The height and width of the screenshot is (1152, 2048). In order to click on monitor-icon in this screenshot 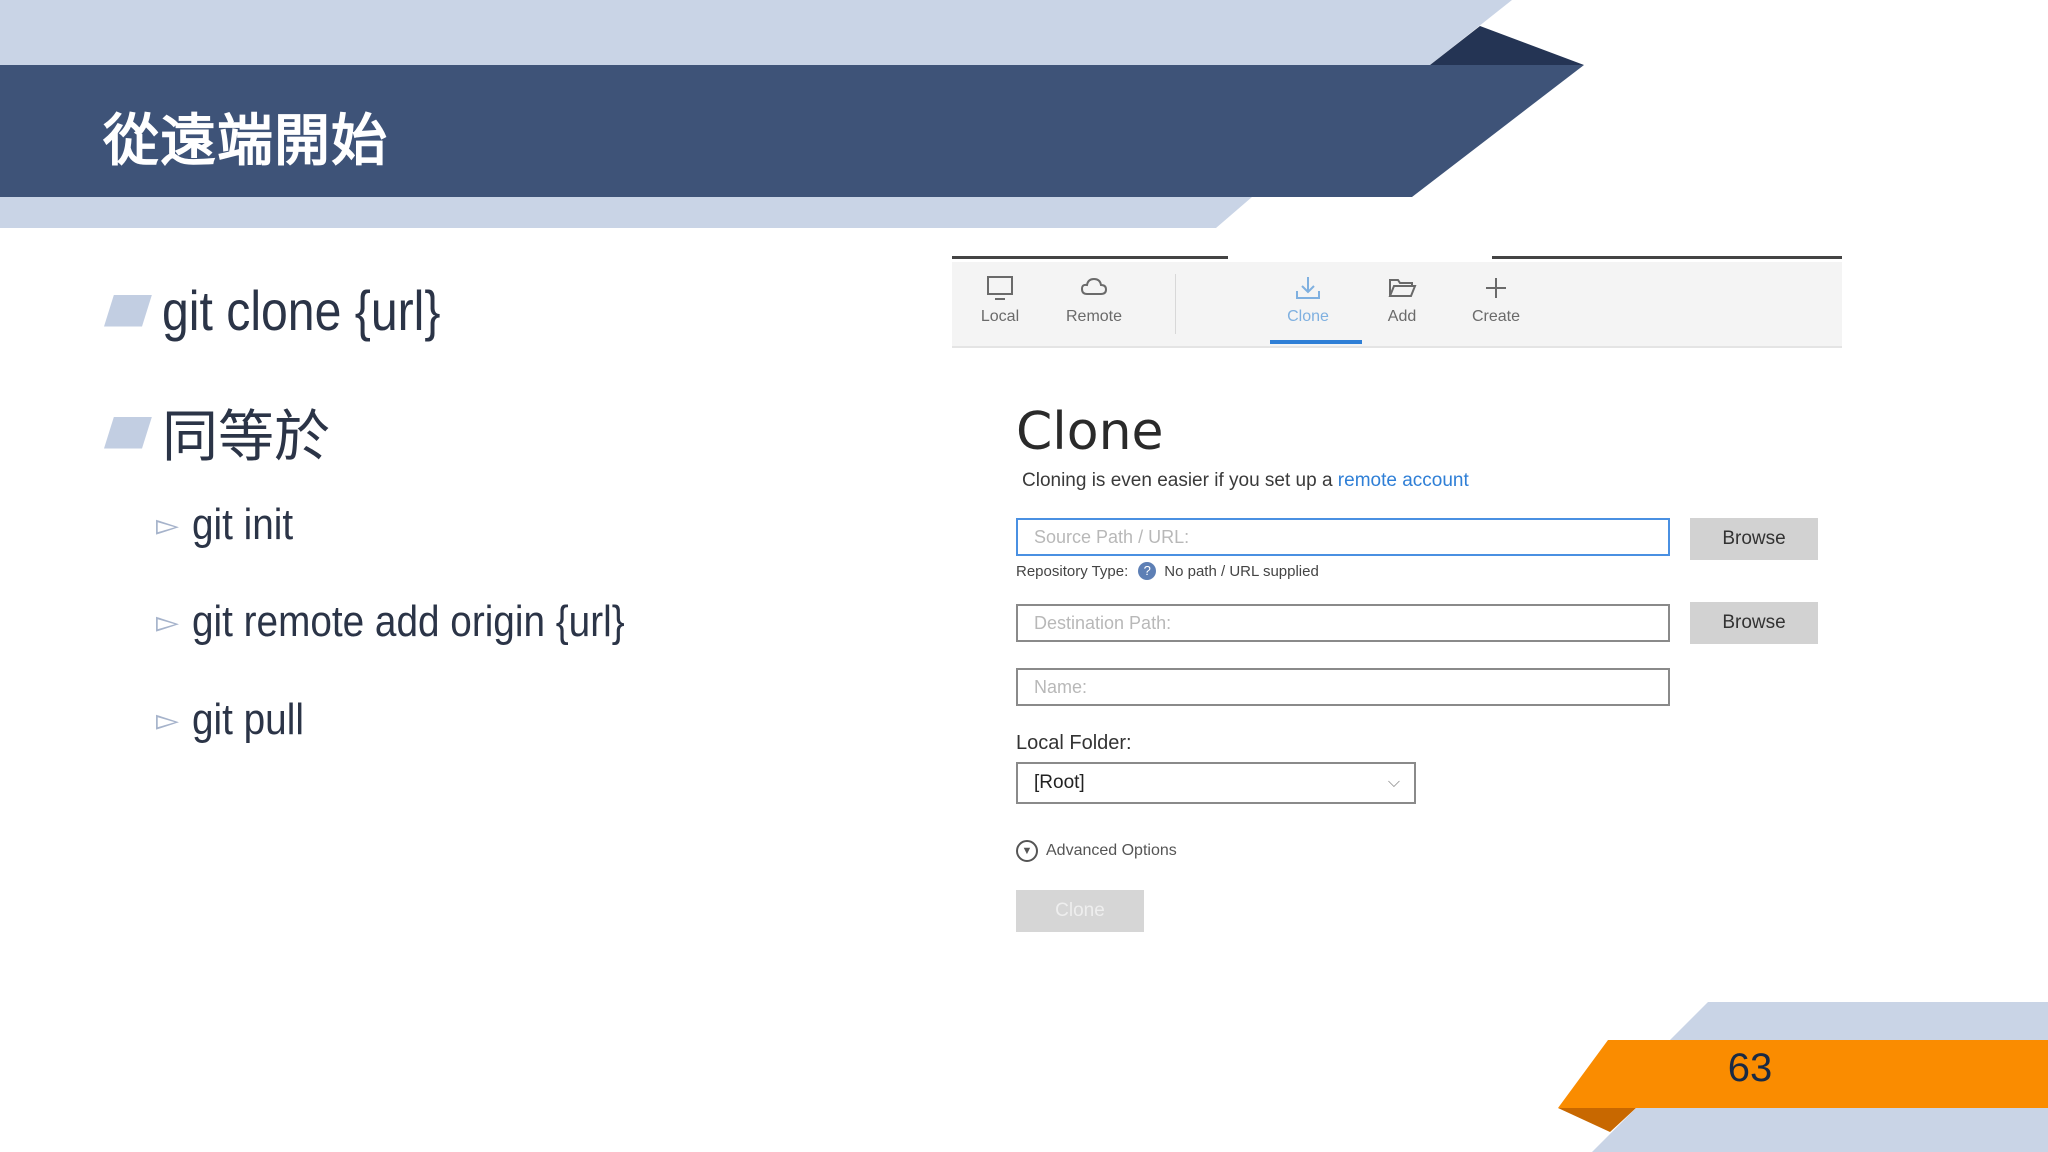, I will do `click(1000, 288)`.